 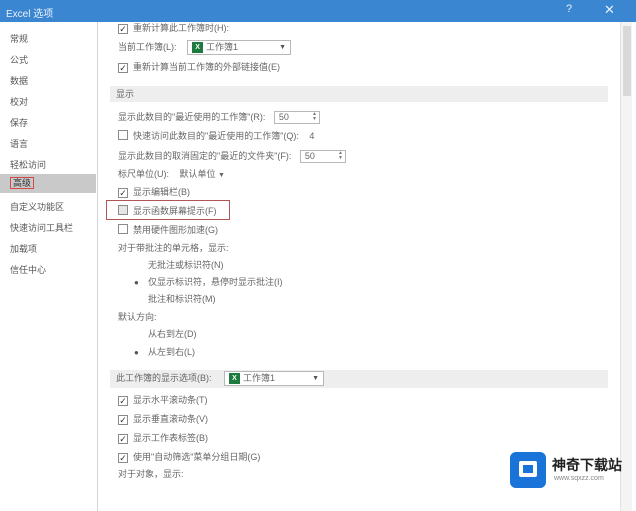 I want to click on site-logo-icon, so click(x=528, y=470).